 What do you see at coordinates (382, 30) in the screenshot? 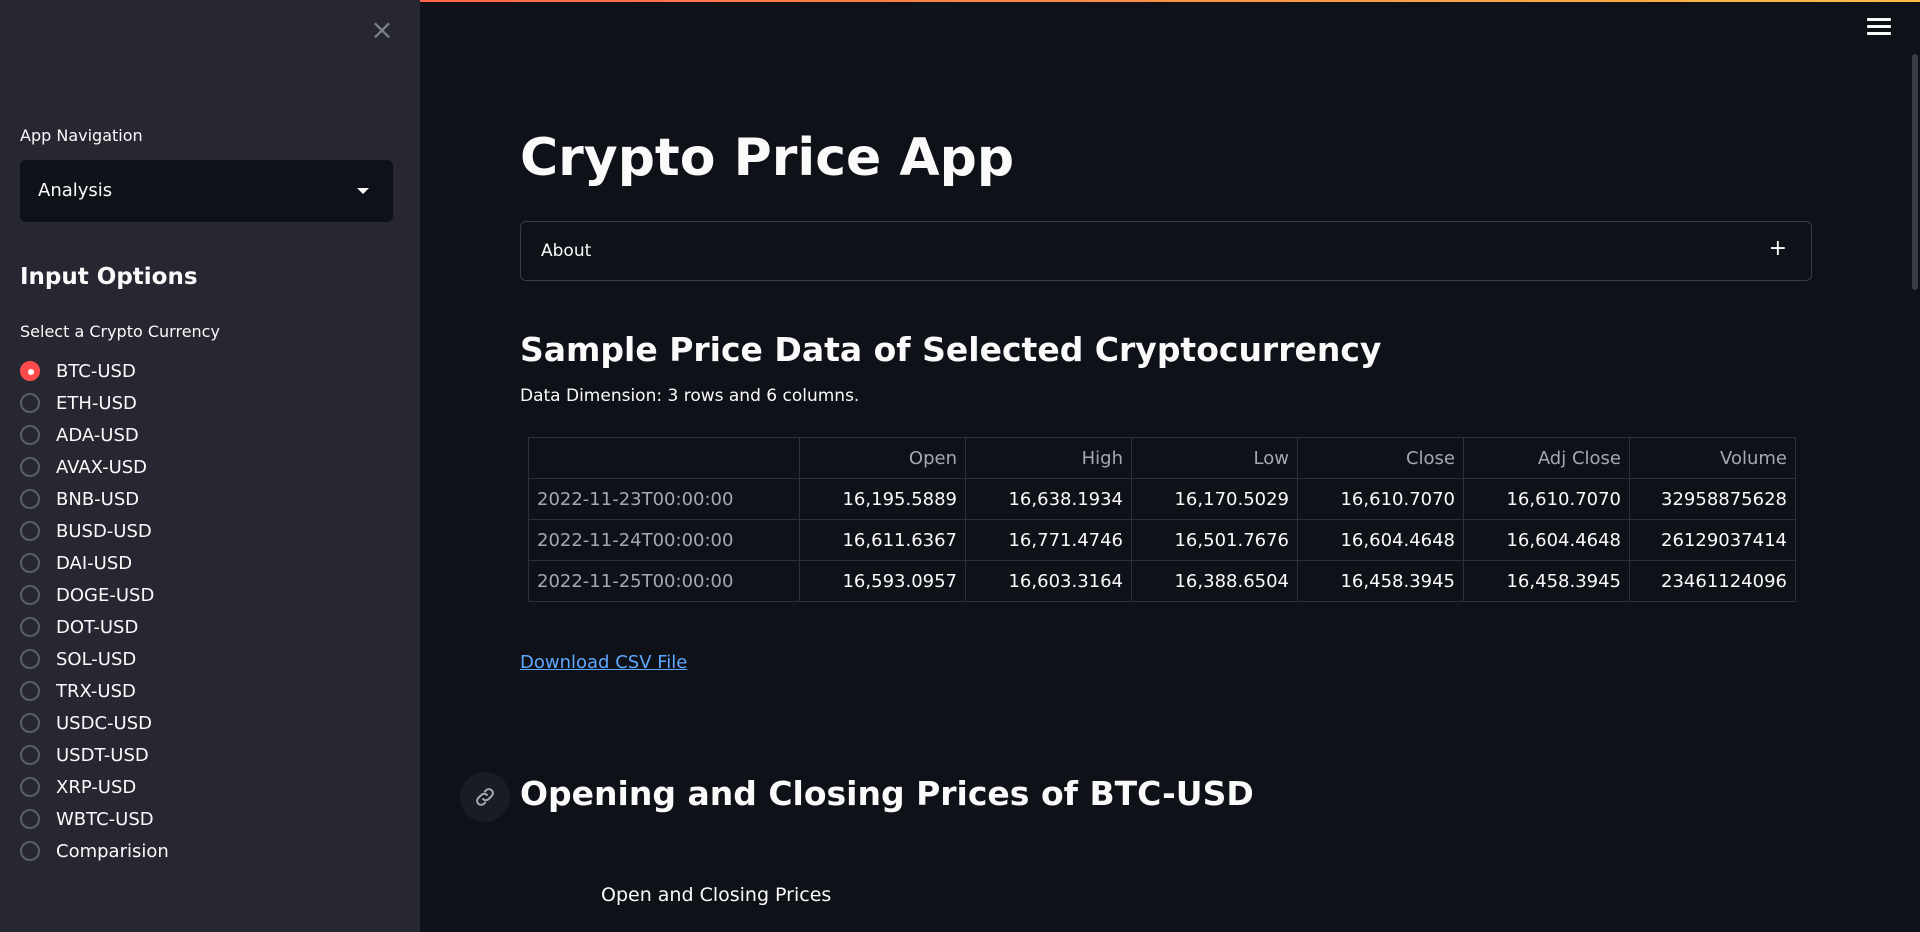
I see `close-sidebar-icon: ×` at bounding box center [382, 30].